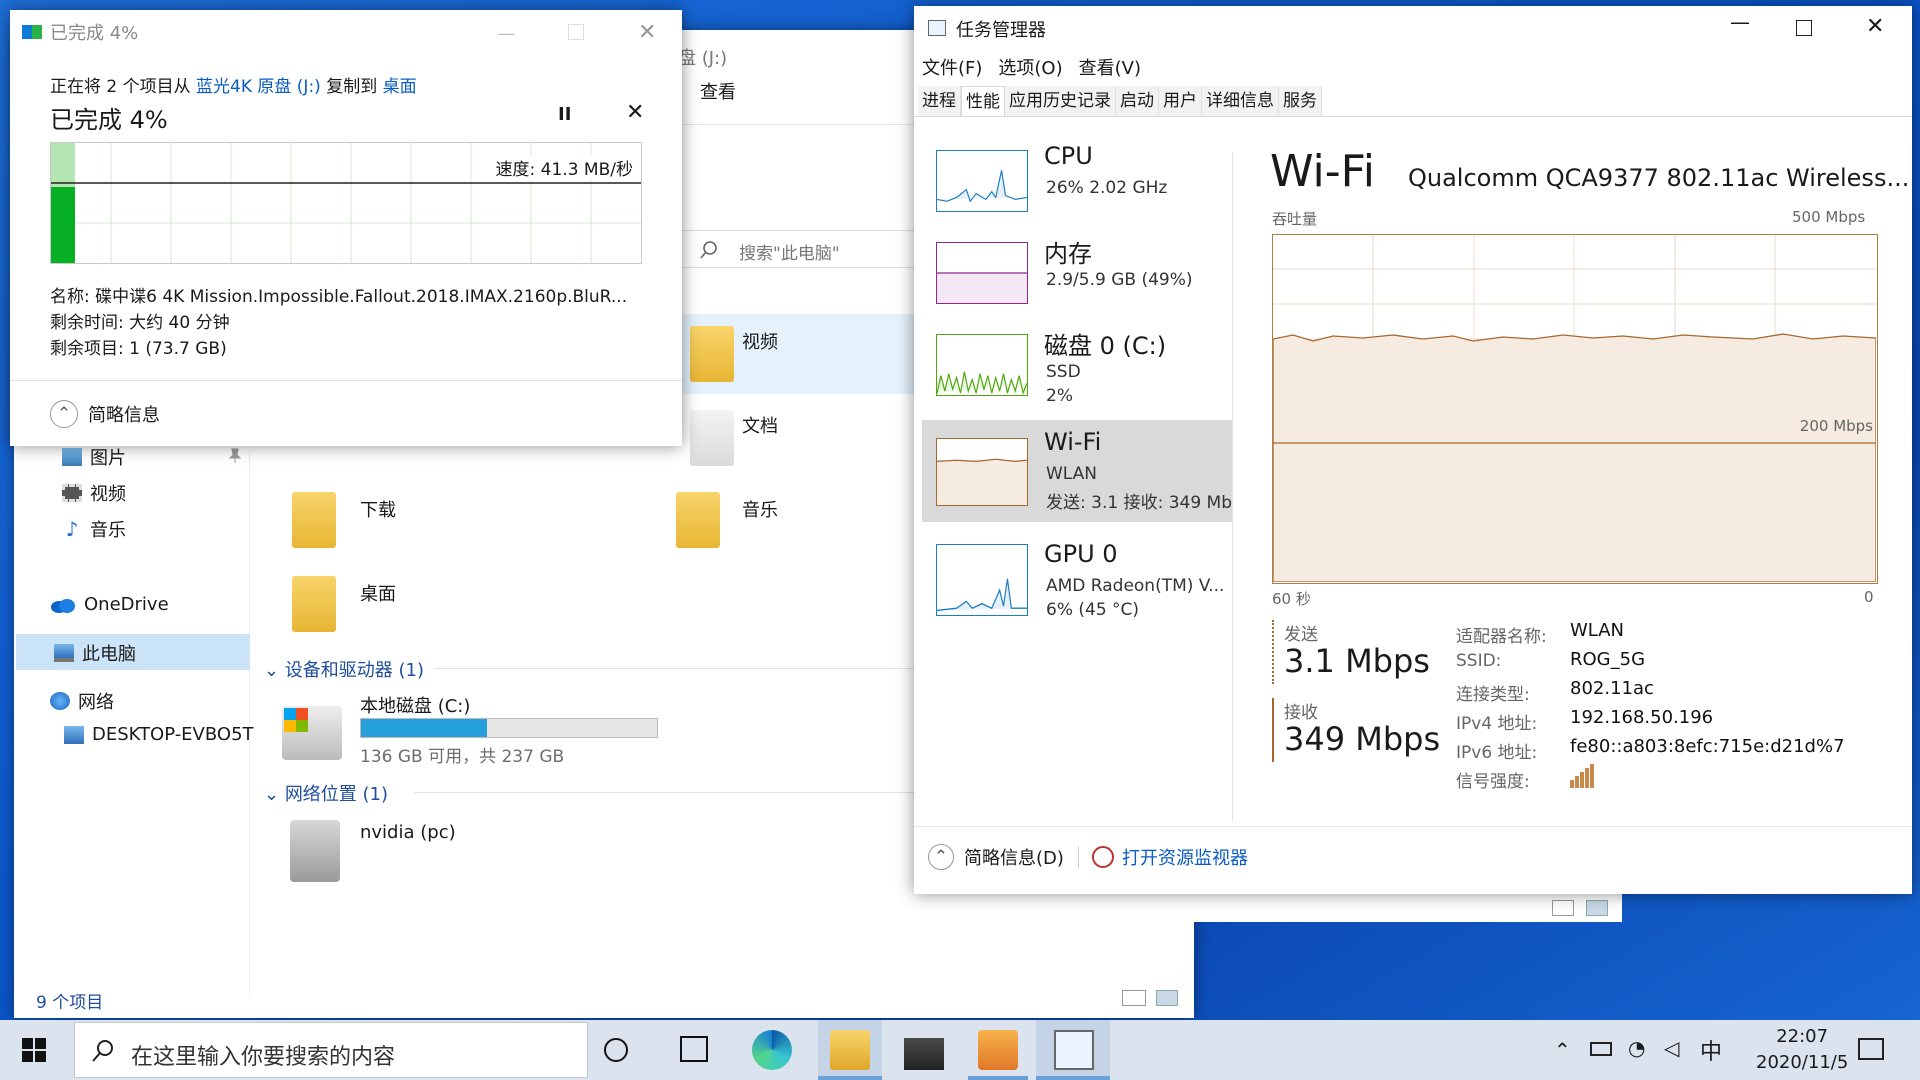  Describe the element at coordinates (760, 425) in the screenshot. I see `folder-documents-label: 文档` at that location.